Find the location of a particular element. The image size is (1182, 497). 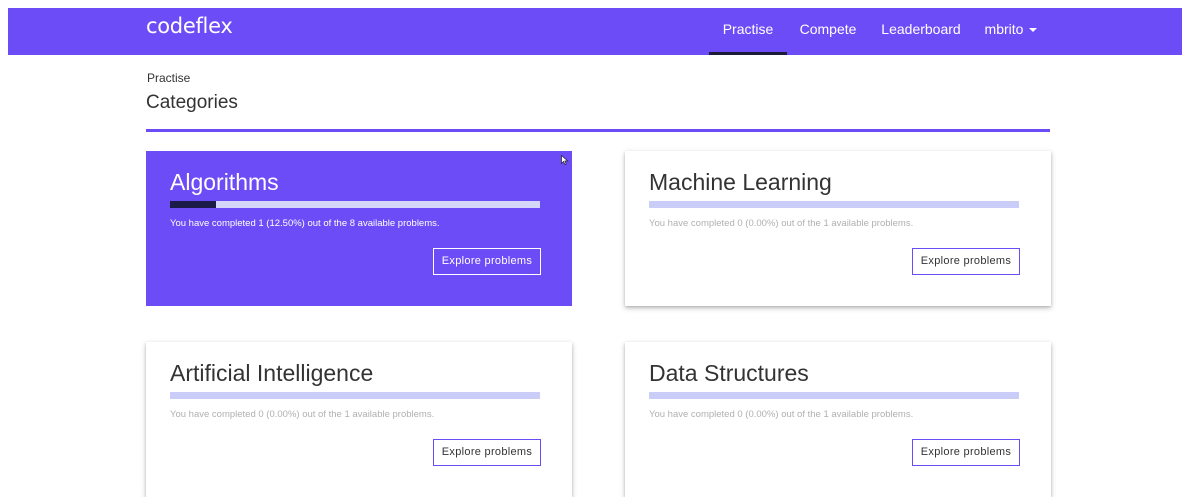

nav-compete: Compete is located at coordinates (828, 31).